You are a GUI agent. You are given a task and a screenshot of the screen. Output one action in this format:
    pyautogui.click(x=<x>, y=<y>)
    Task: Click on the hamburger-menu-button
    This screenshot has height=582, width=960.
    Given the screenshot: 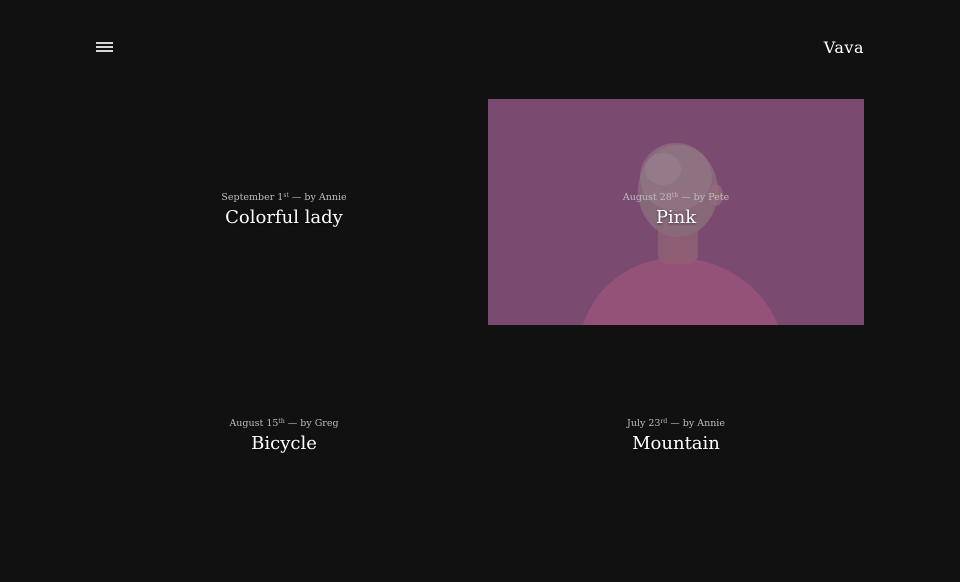 What is the action you would take?
    pyautogui.click(x=104, y=48)
    